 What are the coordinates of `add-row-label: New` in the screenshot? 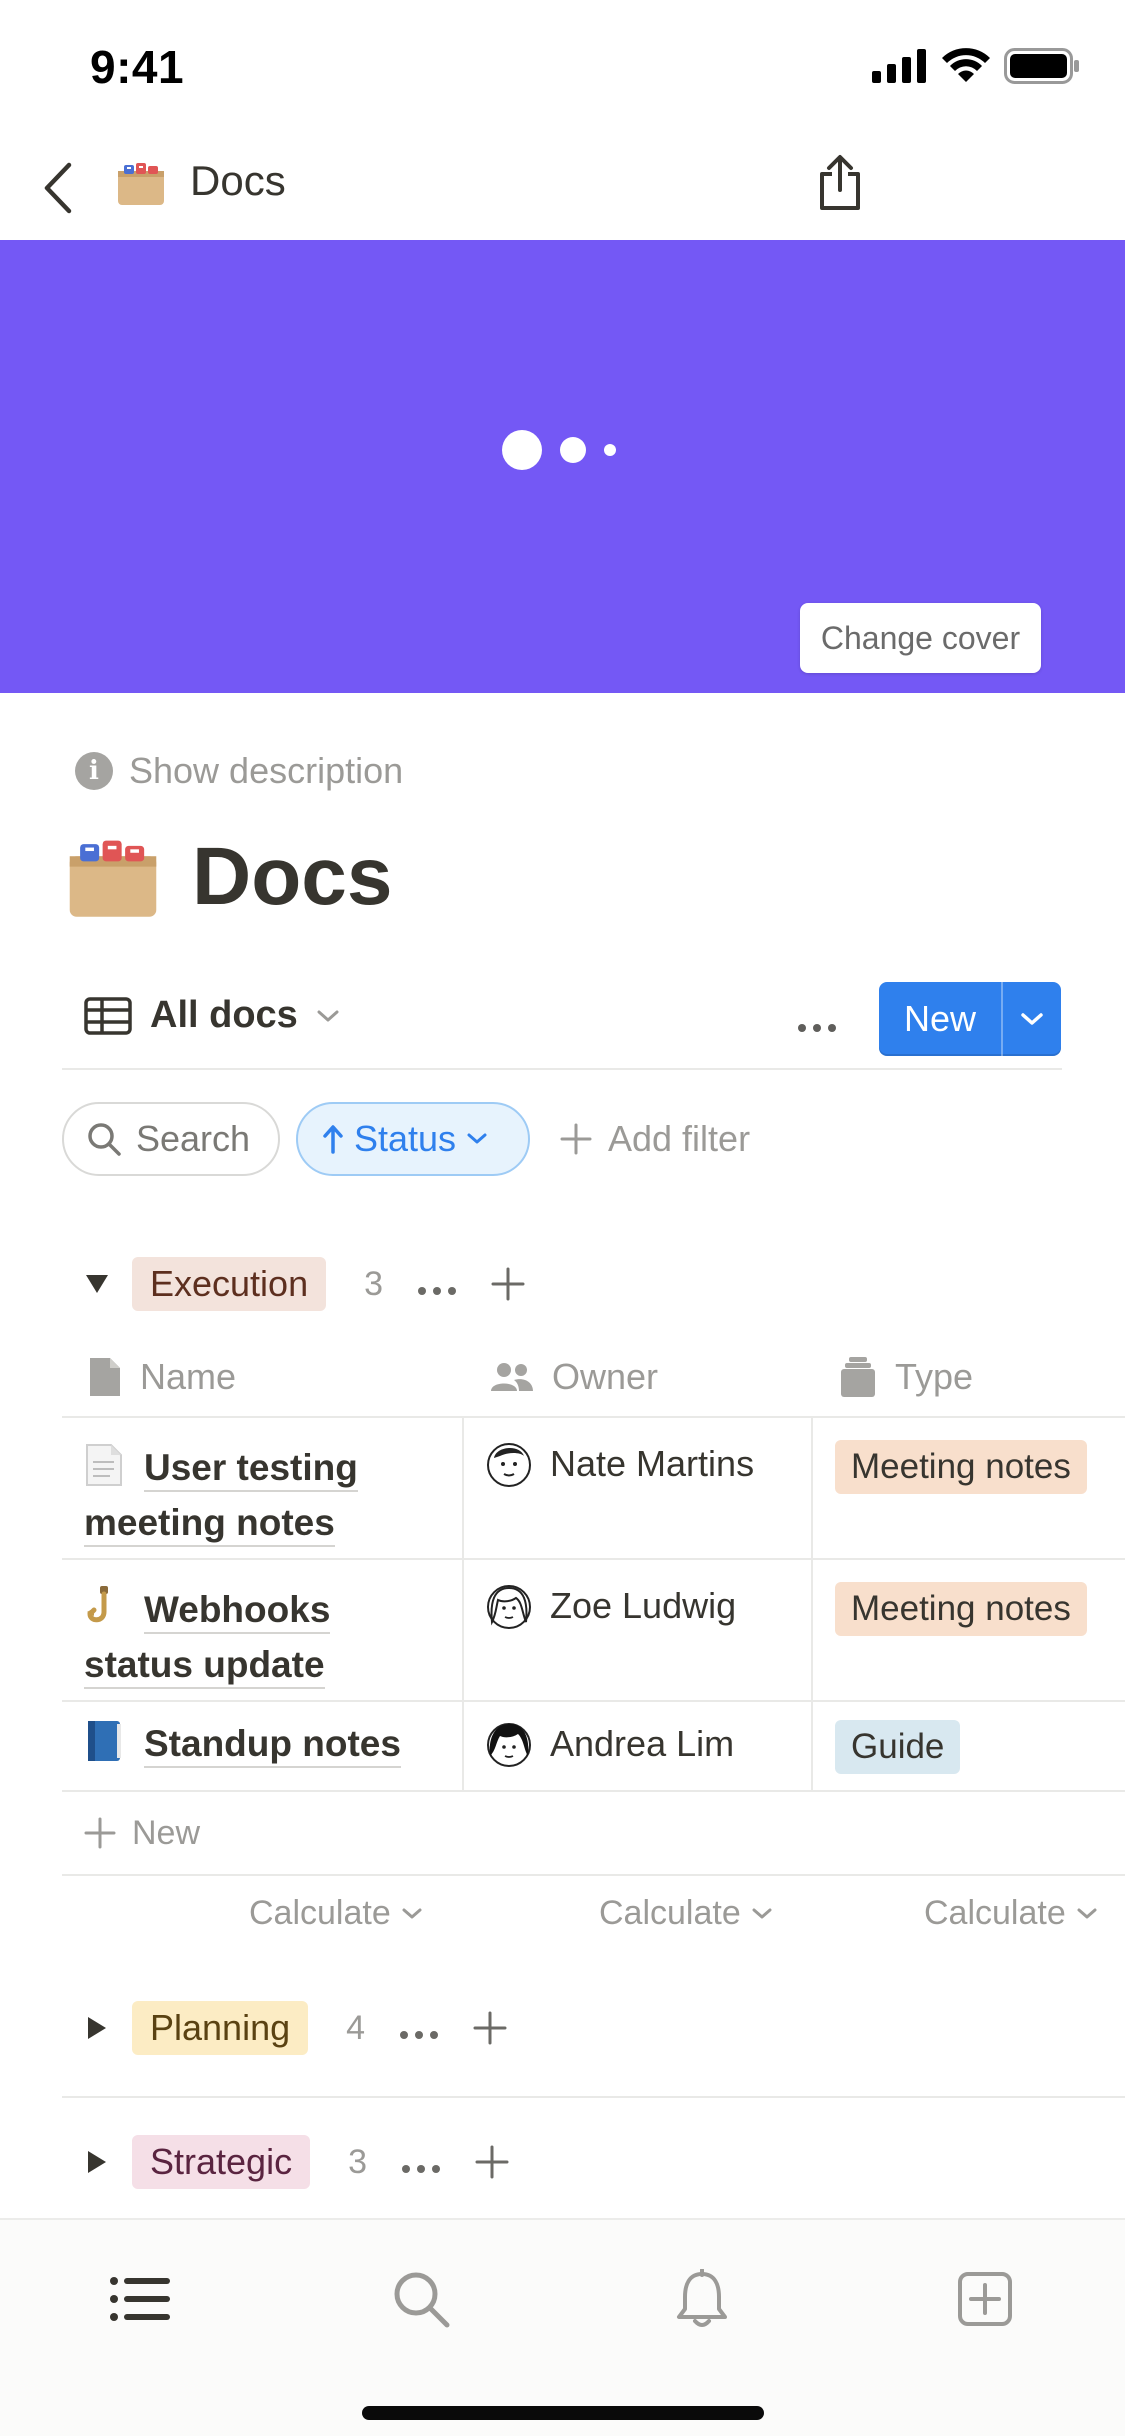 It's located at (166, 1832).